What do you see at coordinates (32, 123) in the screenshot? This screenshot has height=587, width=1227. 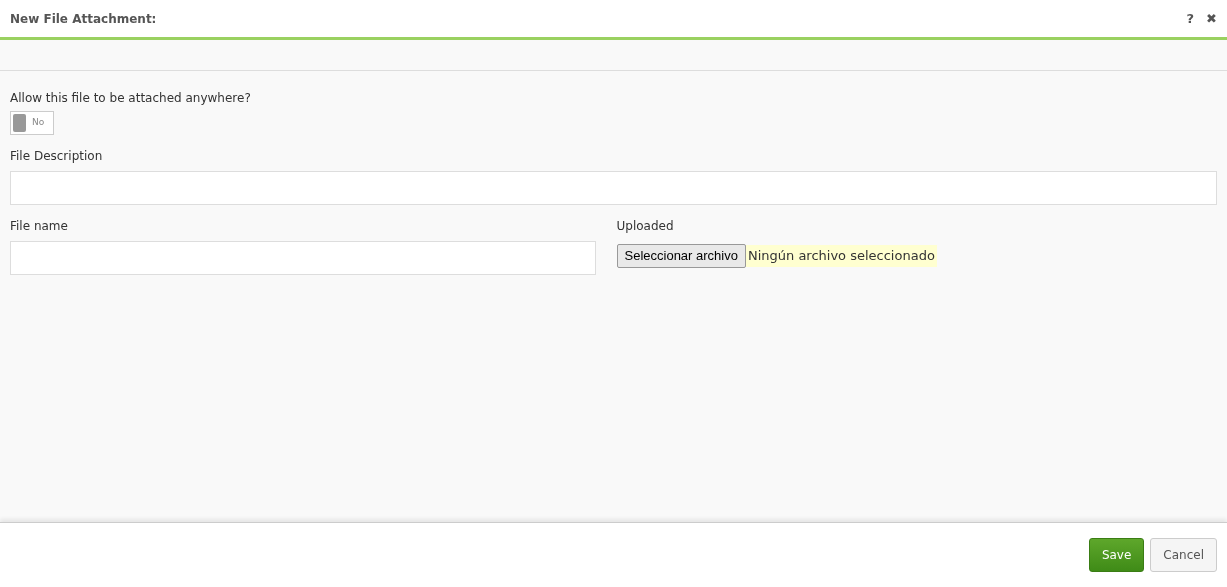 I see `toggle-switch: No` at bounding box center [32, 123].